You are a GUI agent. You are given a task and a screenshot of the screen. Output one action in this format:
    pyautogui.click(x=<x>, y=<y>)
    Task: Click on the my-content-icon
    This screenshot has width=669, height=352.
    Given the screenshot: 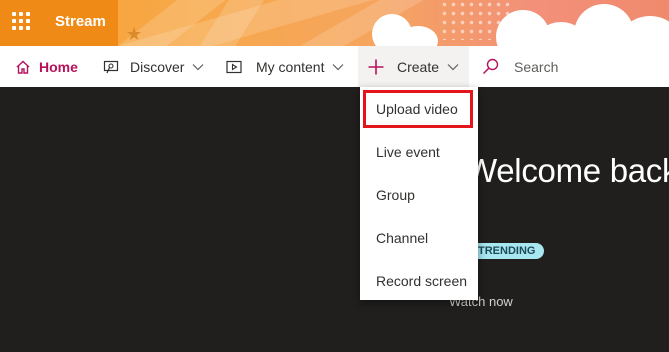 What is the action you would take?
    pyautogui.click(x=234, y=66)
    